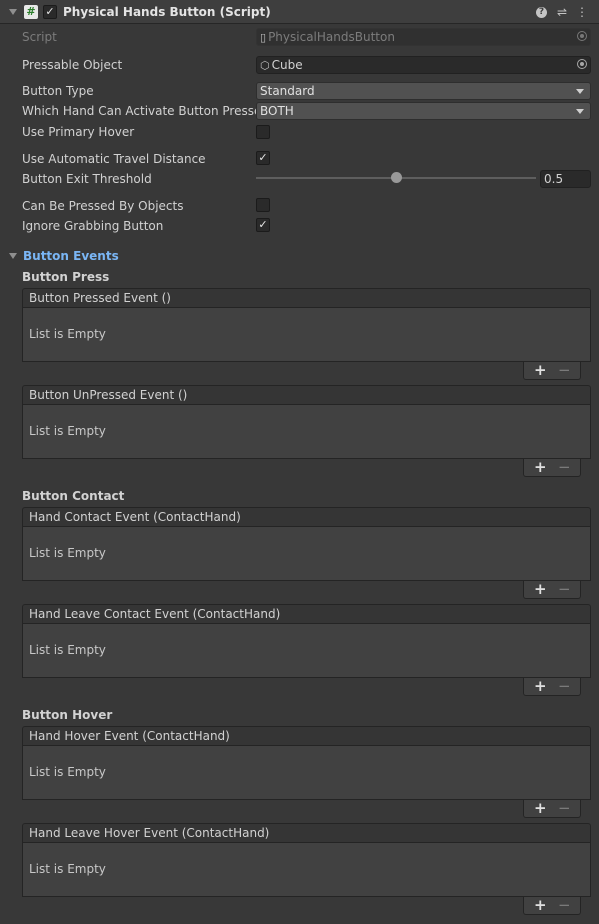 This screenshot has height=924, width=599. What do you see at coordinates (145, 111) in the screenshot?
I see `which-hand-label: Which Hand Can Activate Button Presses` at bounding box center [145, 111].